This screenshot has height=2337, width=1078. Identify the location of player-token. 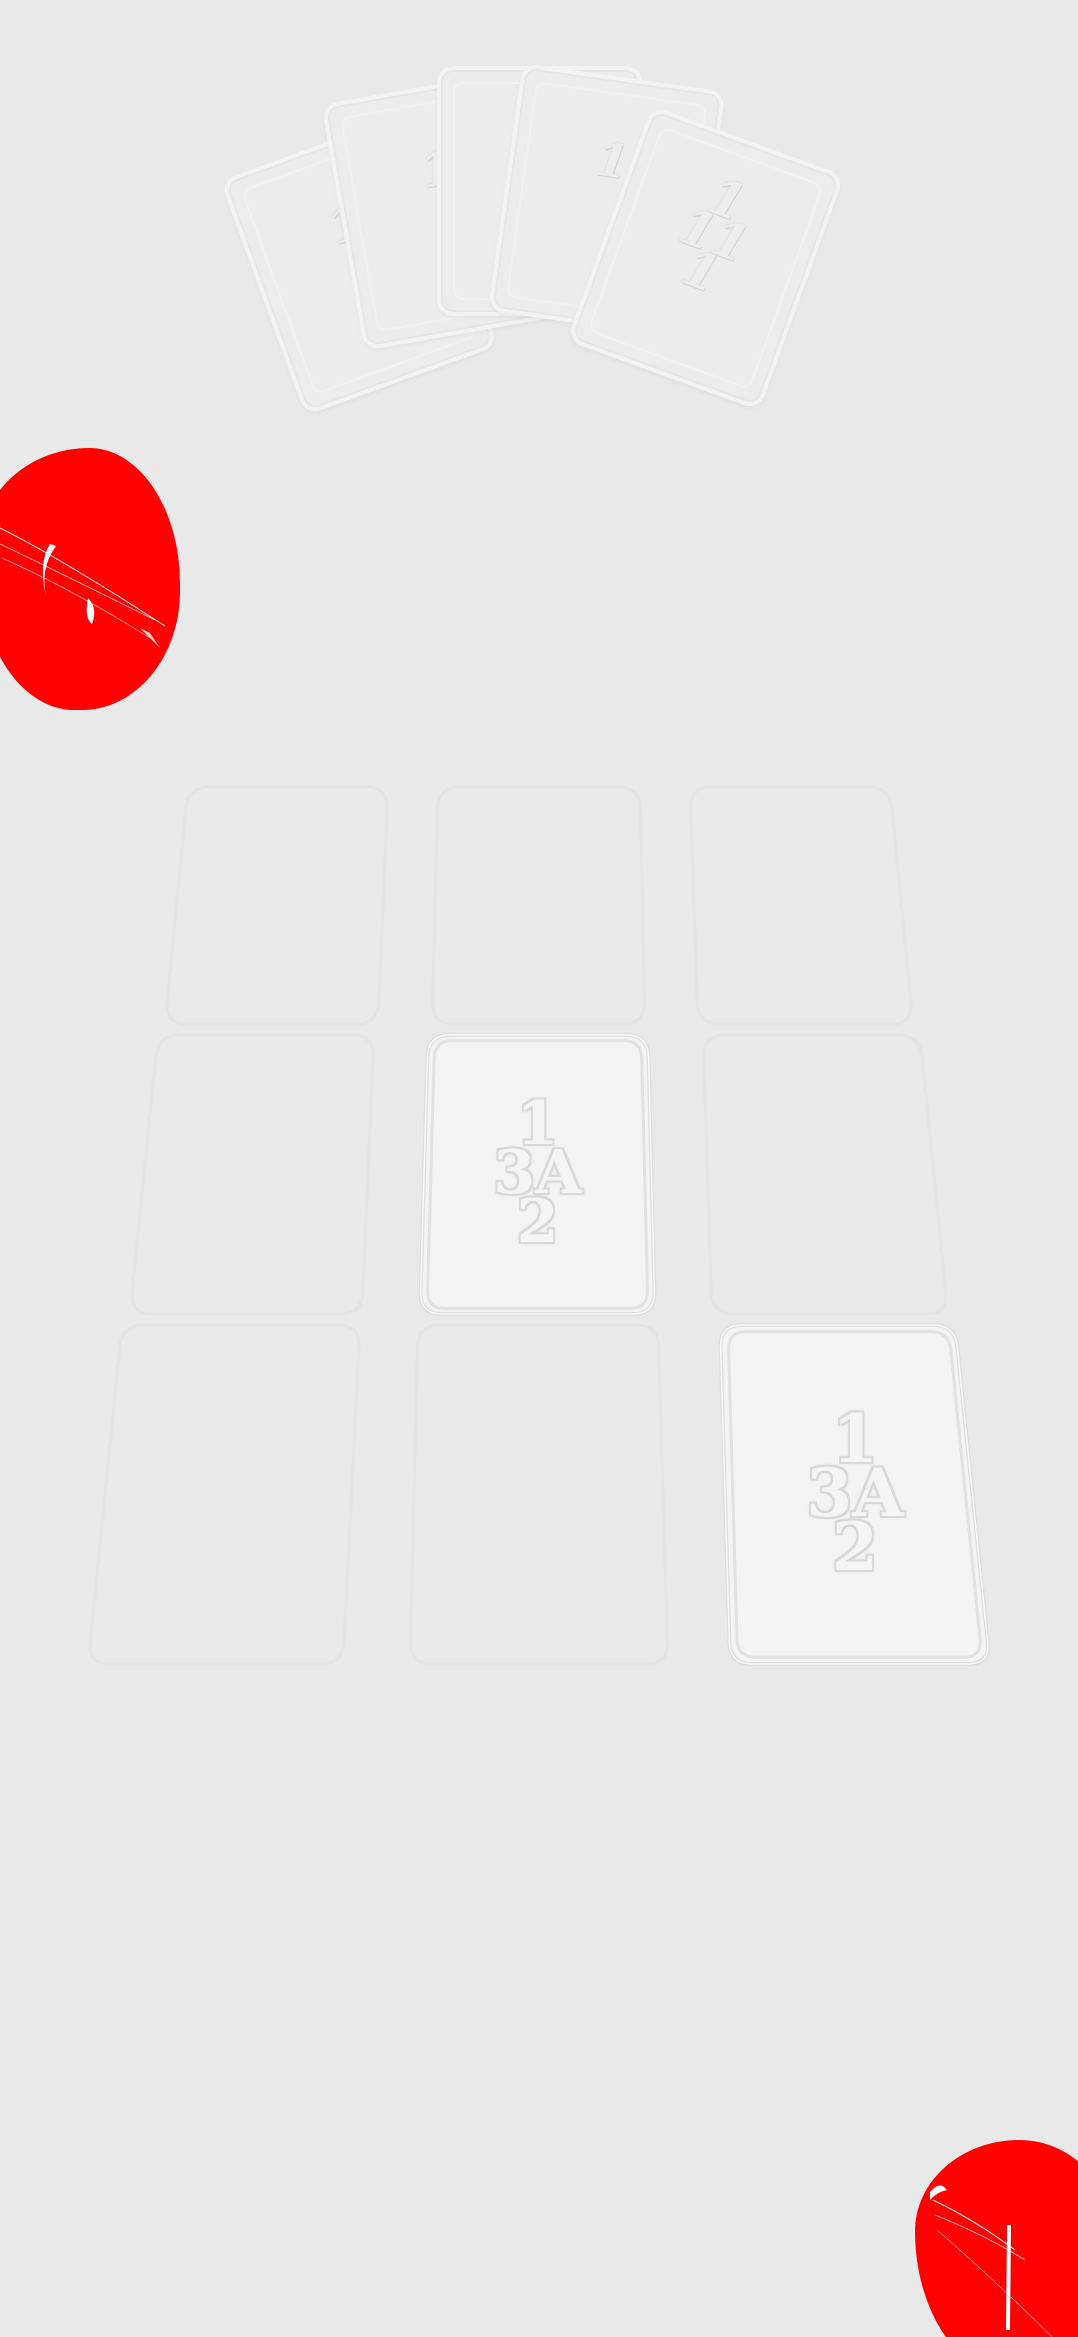
(996, 2238).